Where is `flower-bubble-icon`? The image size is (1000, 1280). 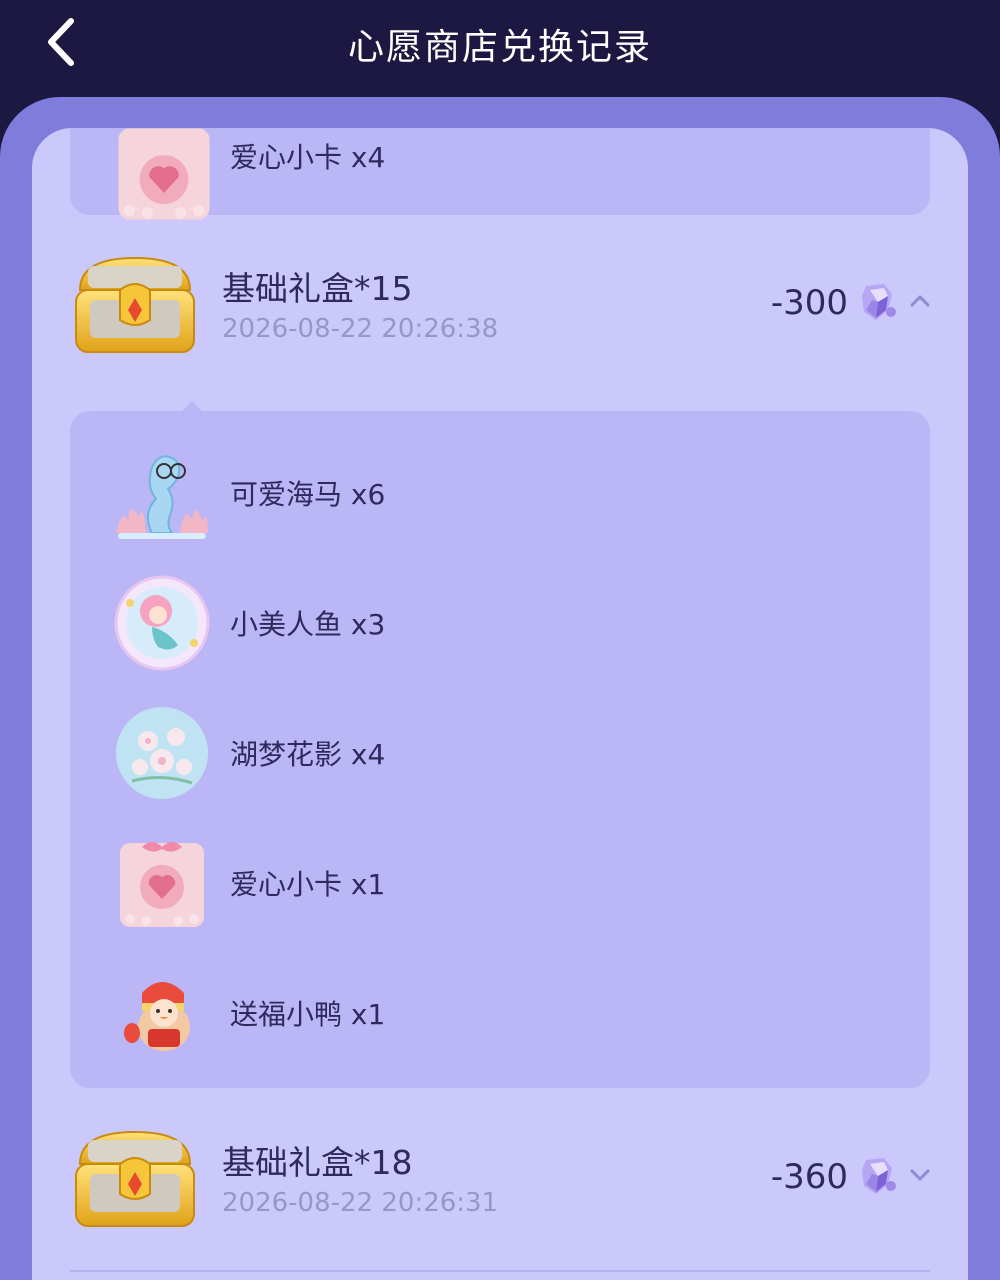 flower-bubble-icon is located at coordinates (162, 753).